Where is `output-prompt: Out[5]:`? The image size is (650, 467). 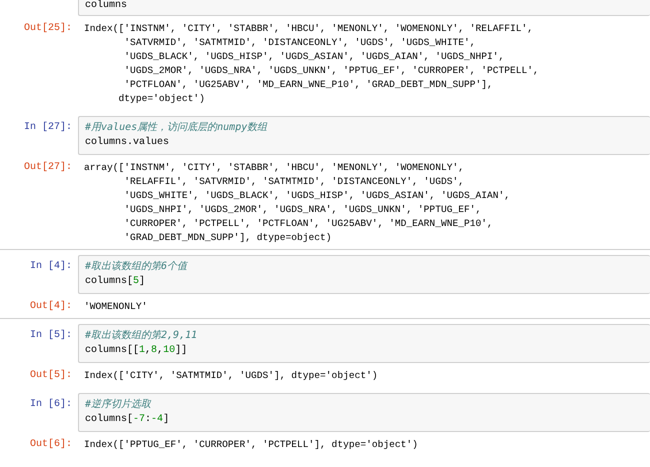 output-prompt: Out[5]: is located at coordinates (50, 376).